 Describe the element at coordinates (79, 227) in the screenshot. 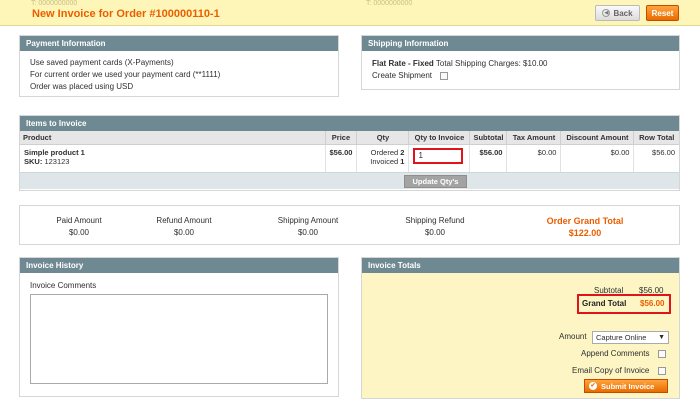

I see `paid-amount: Paid Amount $0.00` at that location.